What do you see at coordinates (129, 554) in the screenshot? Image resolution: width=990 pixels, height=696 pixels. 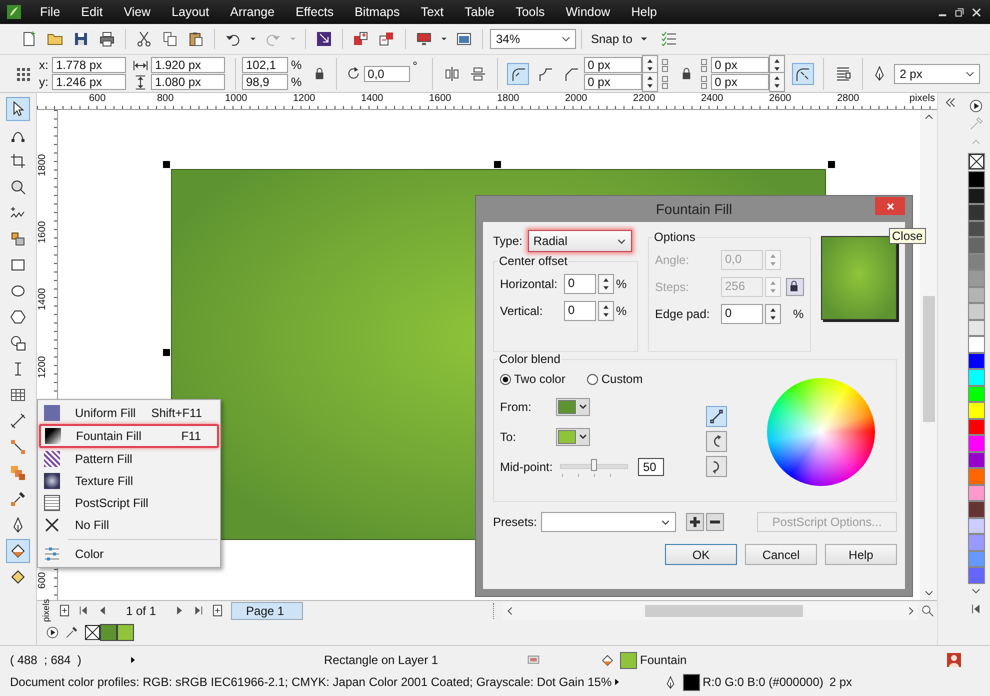 I see `fill-menu-item: Color` at bounding box center [129, 554].